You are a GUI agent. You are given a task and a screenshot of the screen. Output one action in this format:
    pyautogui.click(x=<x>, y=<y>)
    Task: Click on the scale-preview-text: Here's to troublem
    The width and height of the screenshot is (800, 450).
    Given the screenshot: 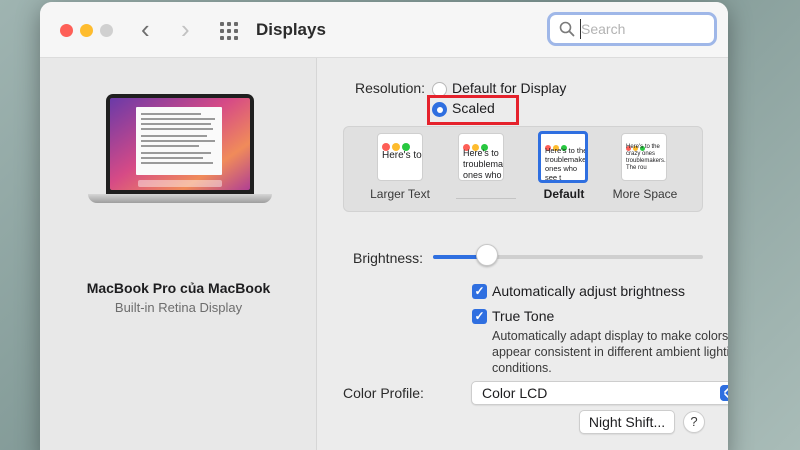 What is the action you would take?
    pyautogui.click(x=402, y=155)
    